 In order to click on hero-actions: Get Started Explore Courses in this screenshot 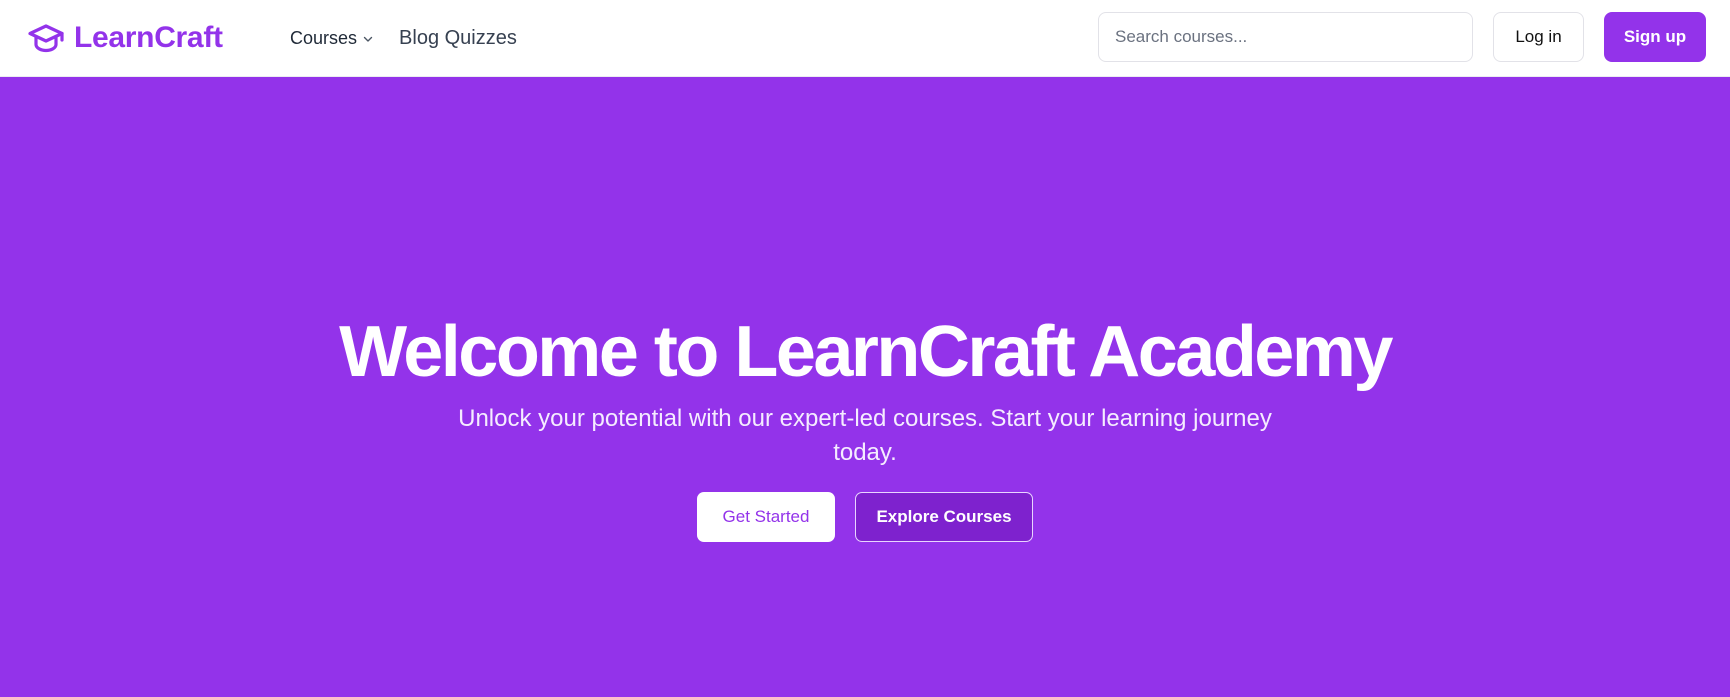, I will do `click(865, 517)`.